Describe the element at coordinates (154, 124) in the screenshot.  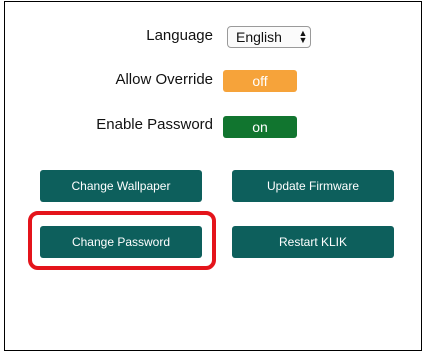
I see `enable-password-label: Enable Password` at that location.